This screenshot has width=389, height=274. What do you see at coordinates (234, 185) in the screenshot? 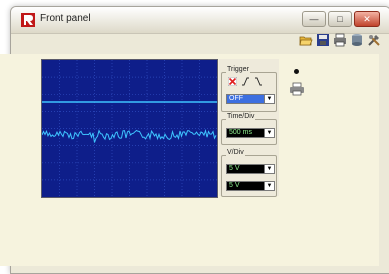
I see `v-div-ch2-value: 5 V` at bounding box center [234, 185].